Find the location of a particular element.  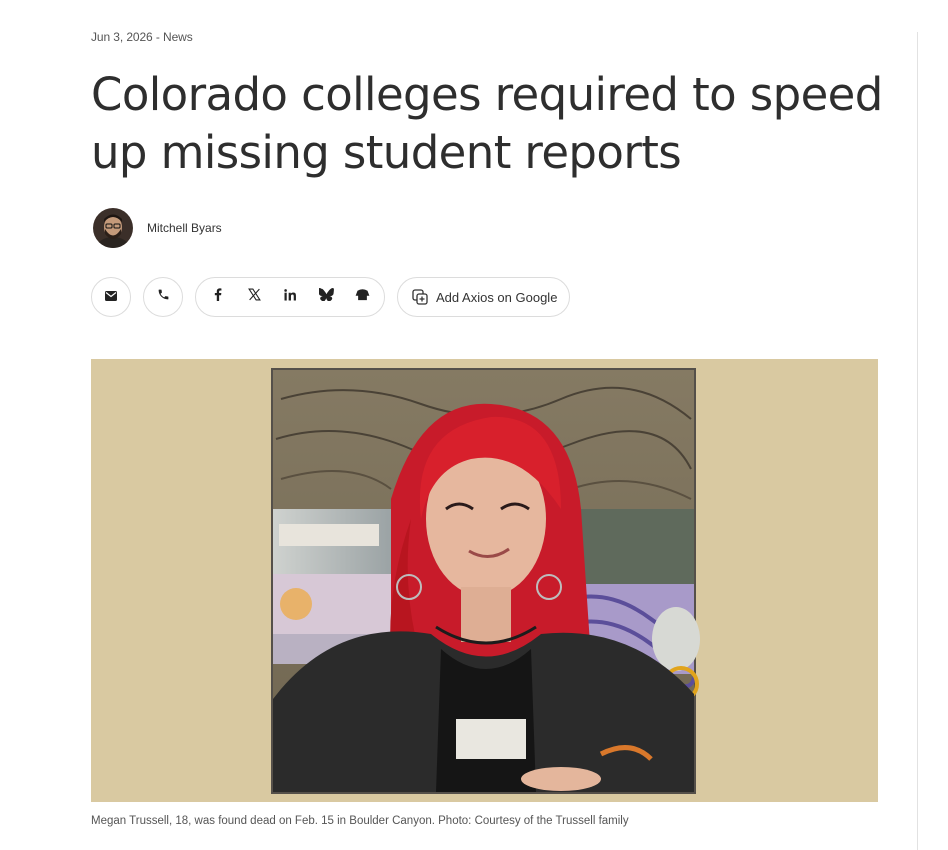

mail-icon is located at coordinates (111, 297).